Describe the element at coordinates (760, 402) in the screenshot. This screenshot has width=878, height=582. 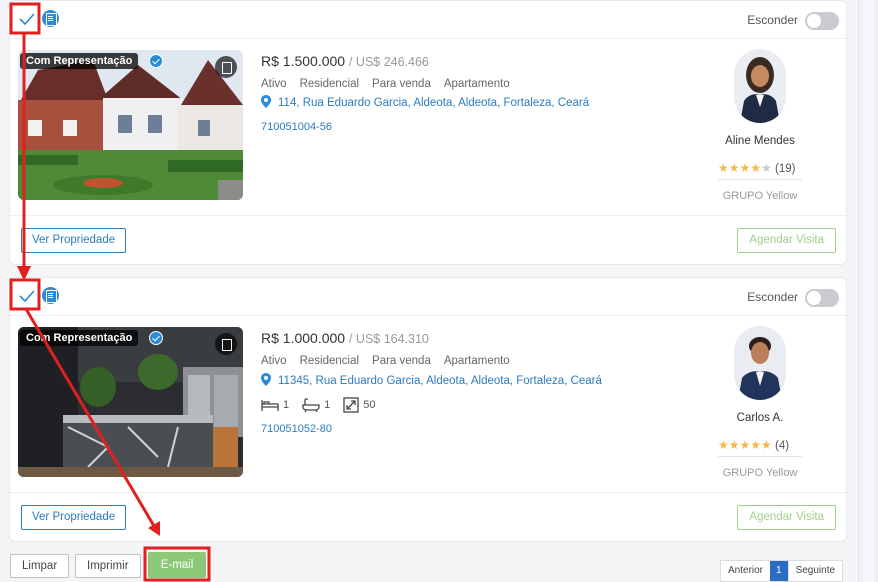
I see `agent-panel: Carlos A. ★★★★★ (4) GRUPO Yellow` at that location.